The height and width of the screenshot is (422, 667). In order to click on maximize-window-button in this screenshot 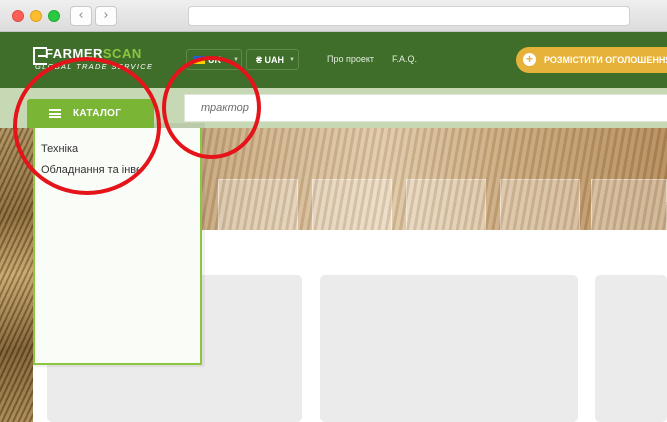, I will do `click(54, 16)`.